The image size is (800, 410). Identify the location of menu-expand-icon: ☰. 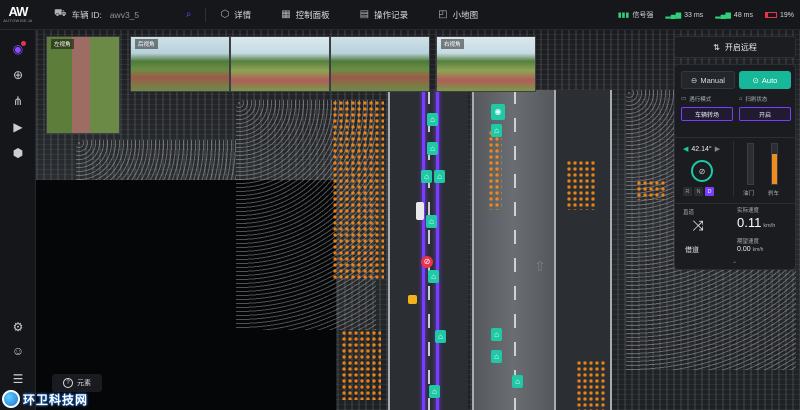
(18, 379).